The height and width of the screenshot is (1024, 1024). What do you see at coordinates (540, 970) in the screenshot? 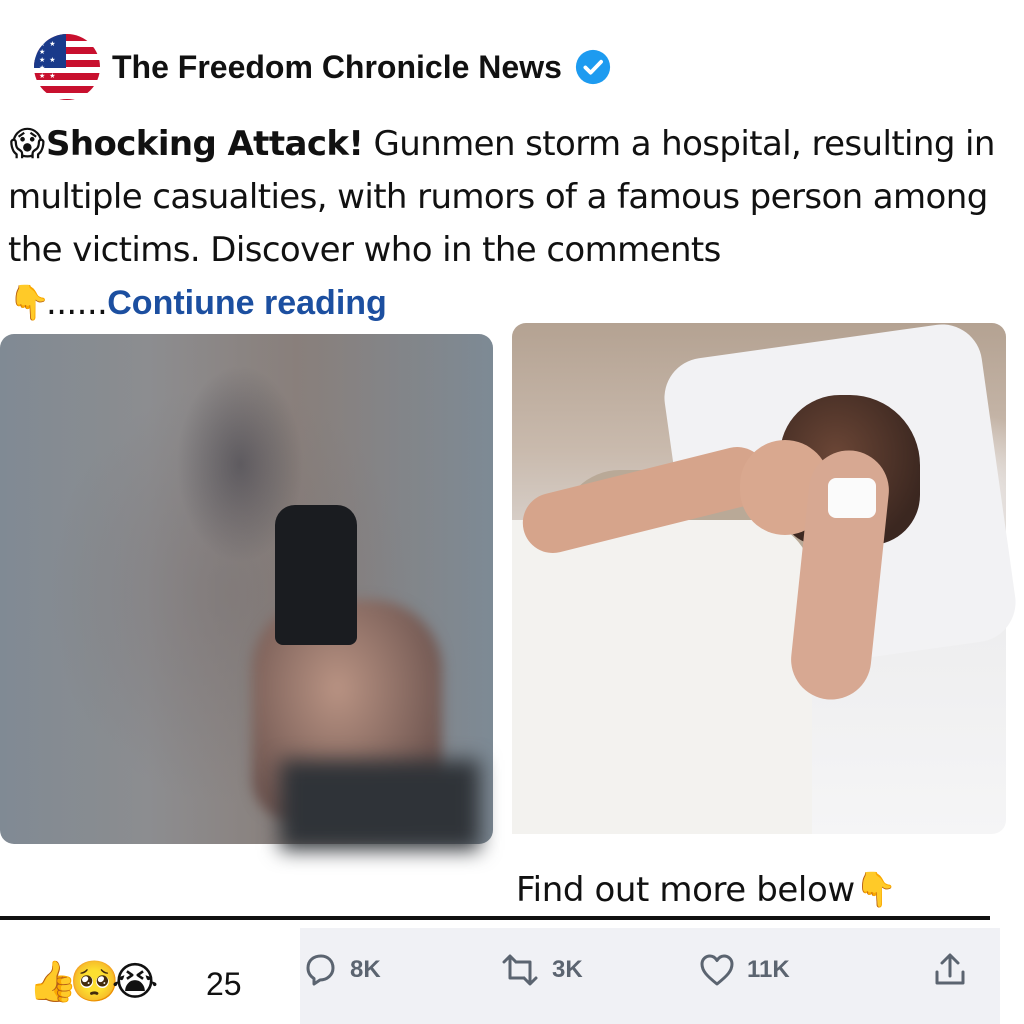
I see `retweet-button: 3K` at bounding box center [540, 970].